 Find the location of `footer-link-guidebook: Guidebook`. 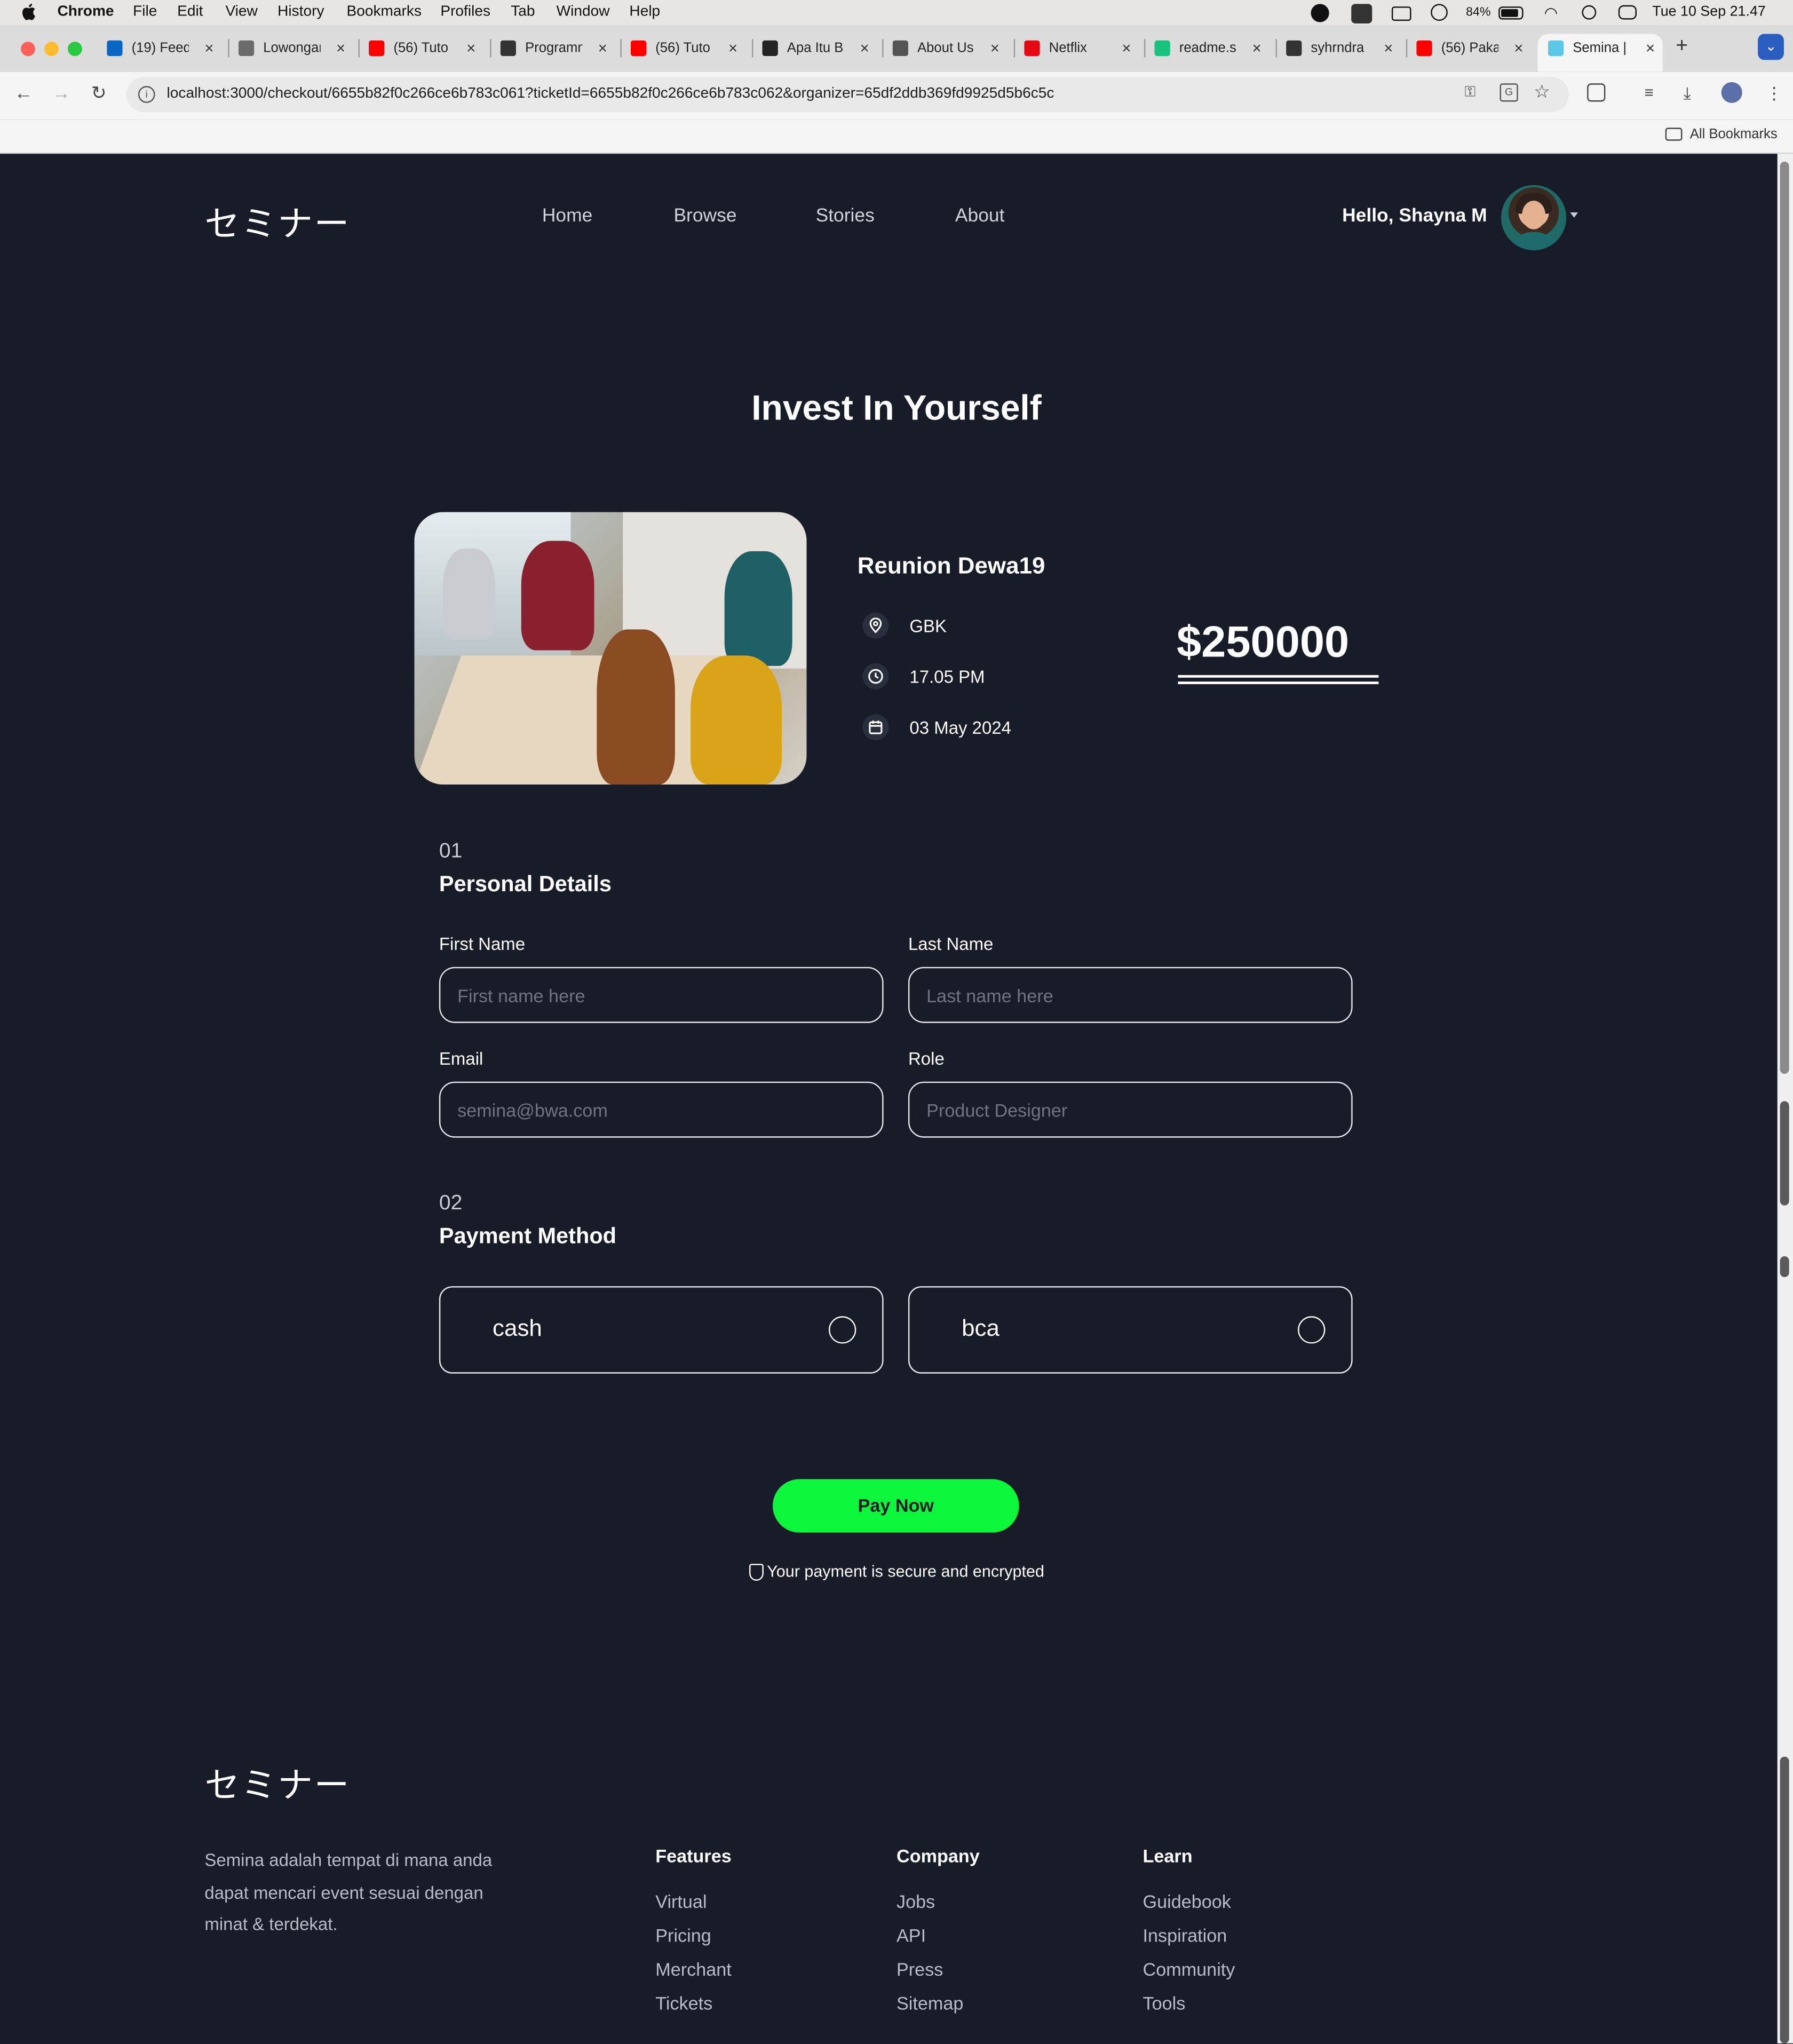

footer-link-guidebook: Guidebook is located at coordinates (1187, 1902).